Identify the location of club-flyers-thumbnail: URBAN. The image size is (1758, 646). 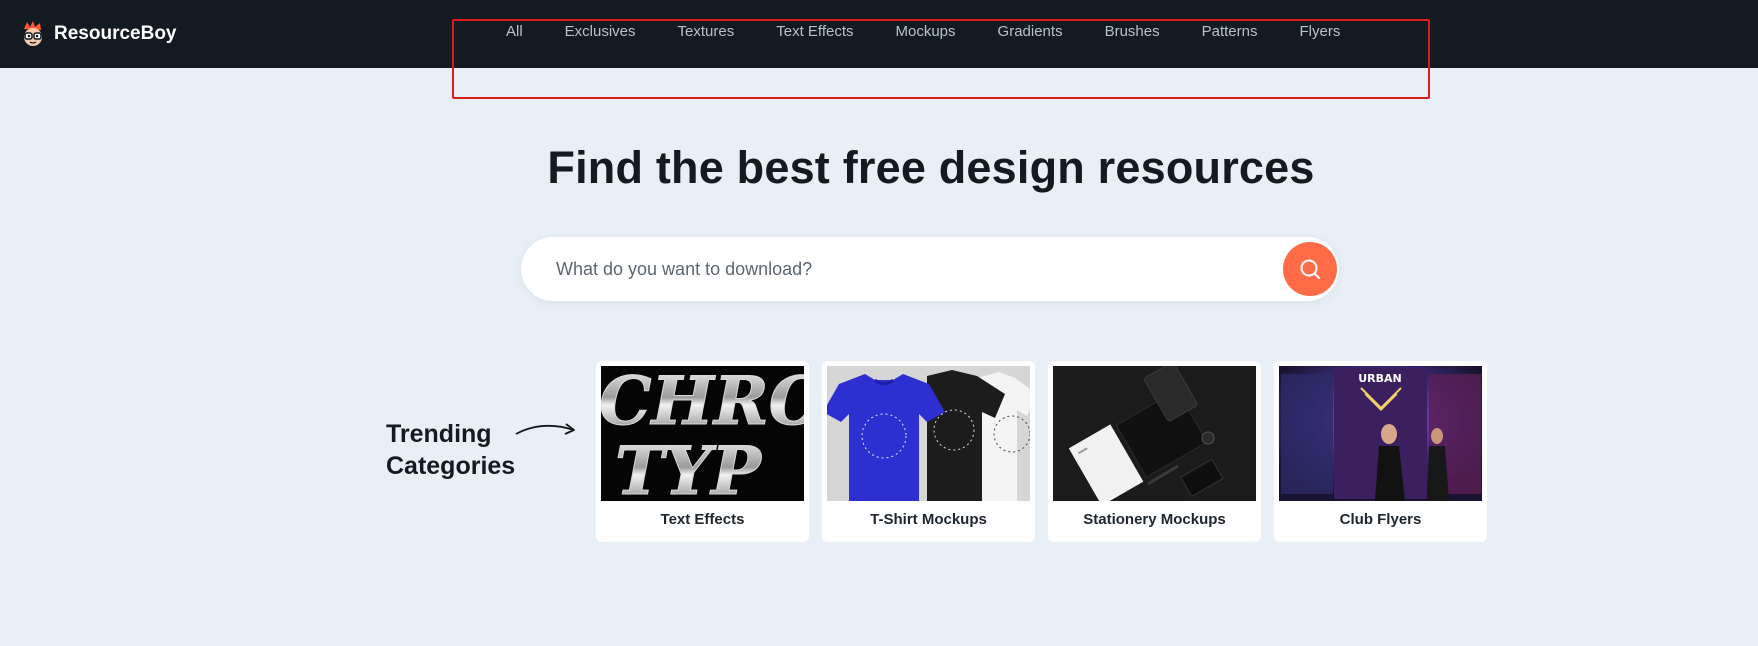
(1380, 433).